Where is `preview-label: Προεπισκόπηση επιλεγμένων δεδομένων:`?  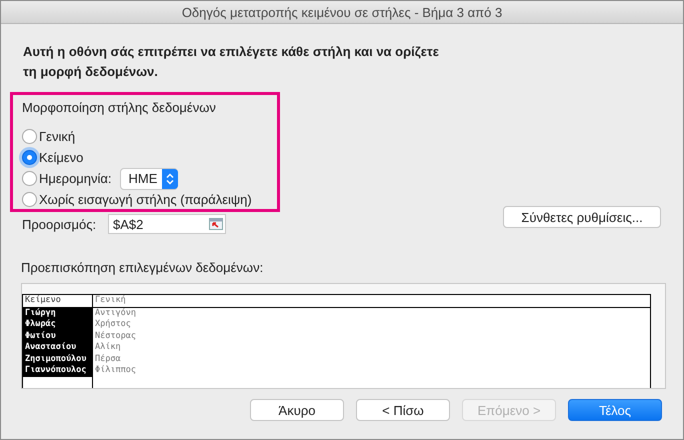
preview-label: Προεπισκόπηση επιλεγμένων δεδομένων: is located at coordinates (142, 268).